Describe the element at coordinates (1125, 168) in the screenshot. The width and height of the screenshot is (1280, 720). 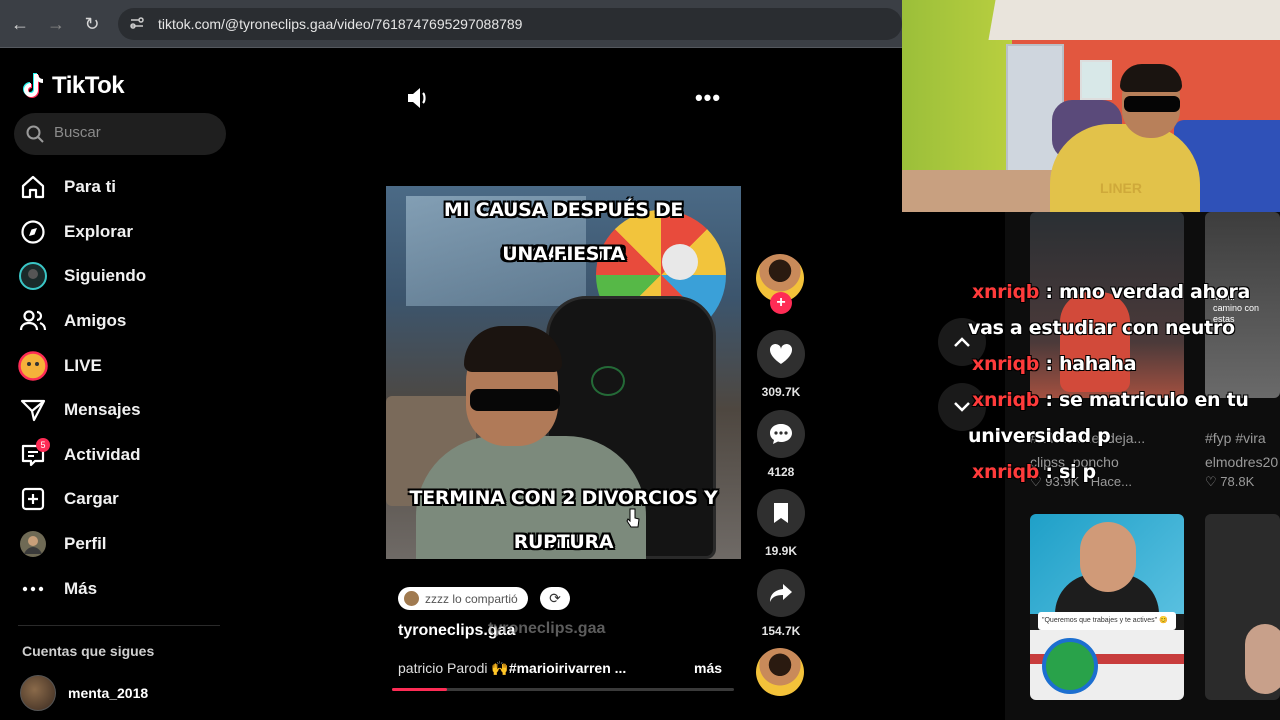
I see `webcam-person-body` at that location.